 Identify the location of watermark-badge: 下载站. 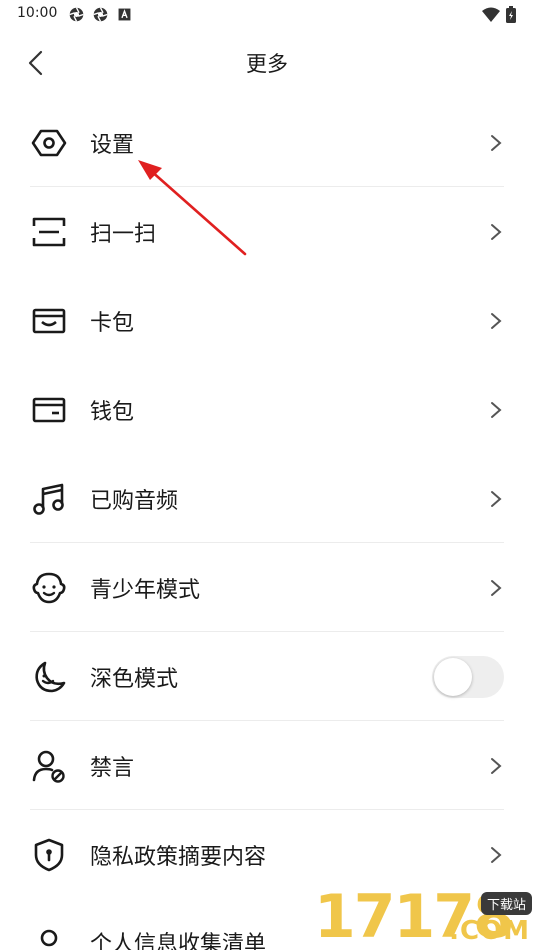
(506, 903).